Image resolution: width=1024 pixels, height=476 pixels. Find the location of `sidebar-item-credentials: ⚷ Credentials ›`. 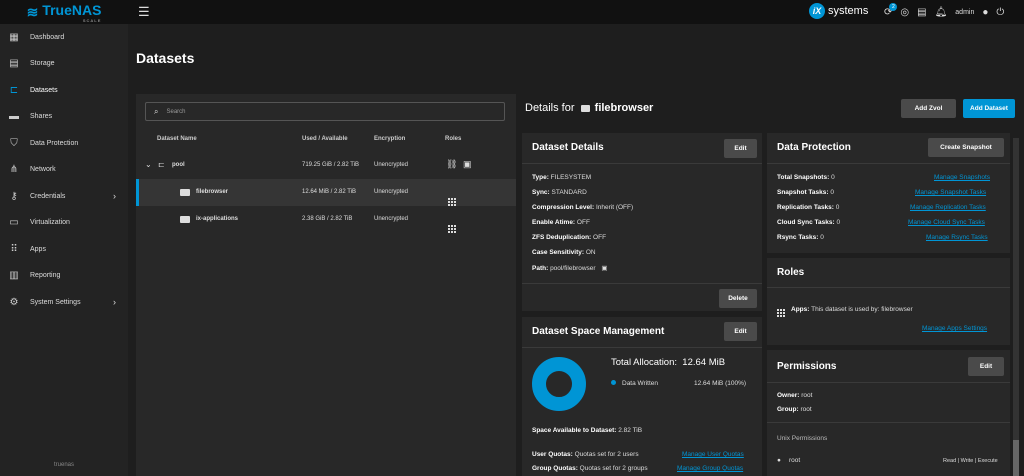

sidebar-item-credentials: ⚷ Credentials › is located at coordinates (64, 196).